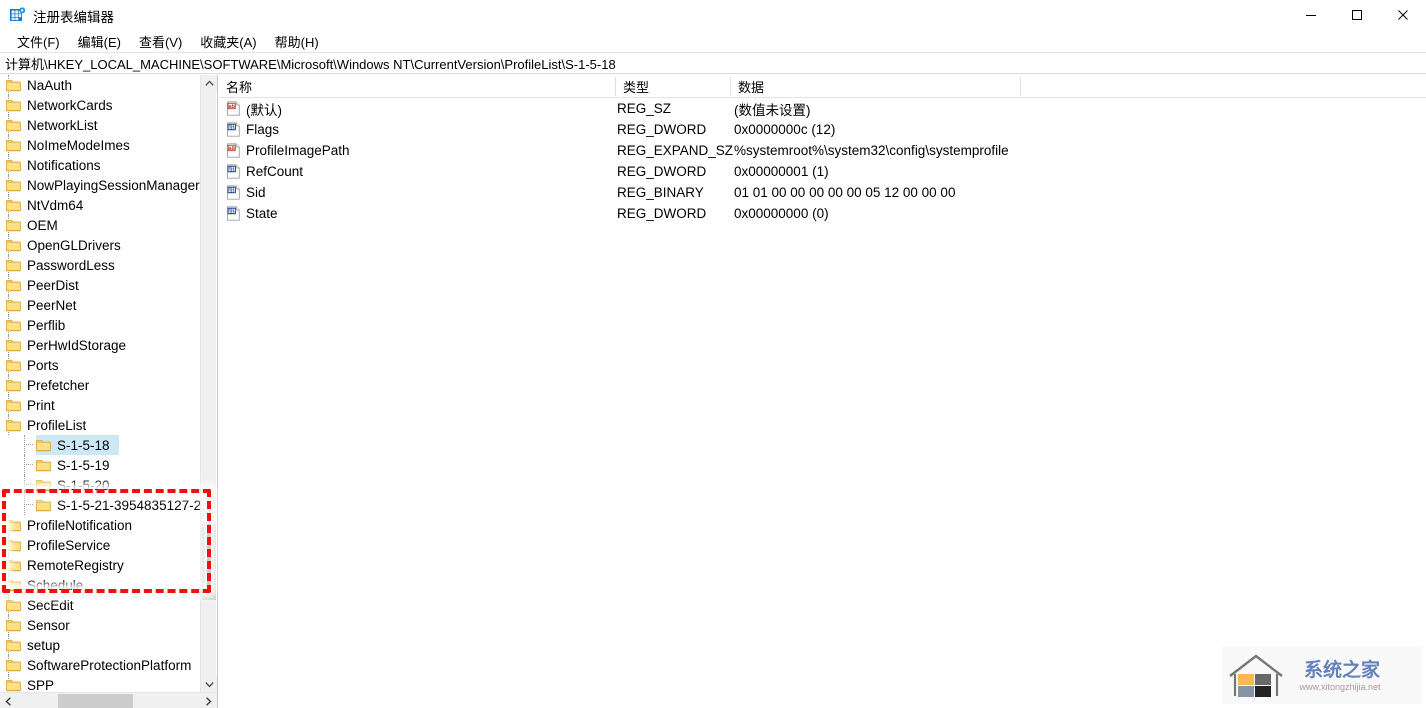 This screenshot has width=1426, height=708. I want to click on tree-item-peernet: PeerNet, so click(100, 305).